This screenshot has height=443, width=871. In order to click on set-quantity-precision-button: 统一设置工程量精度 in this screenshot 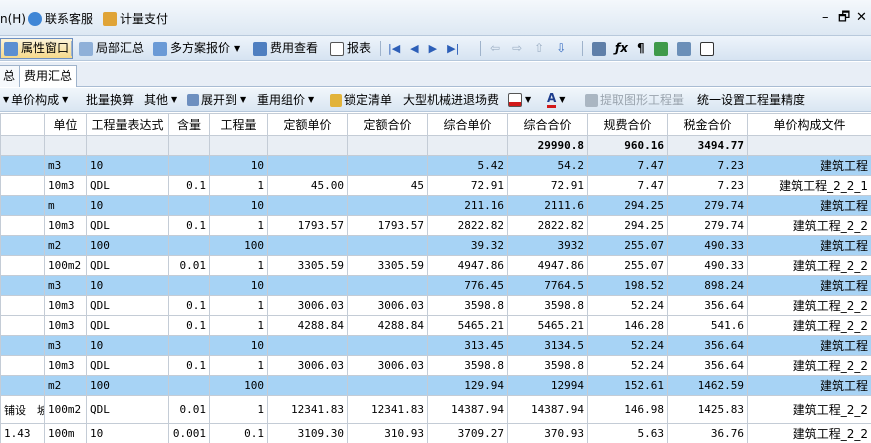, I will do `click(751, 100)`.